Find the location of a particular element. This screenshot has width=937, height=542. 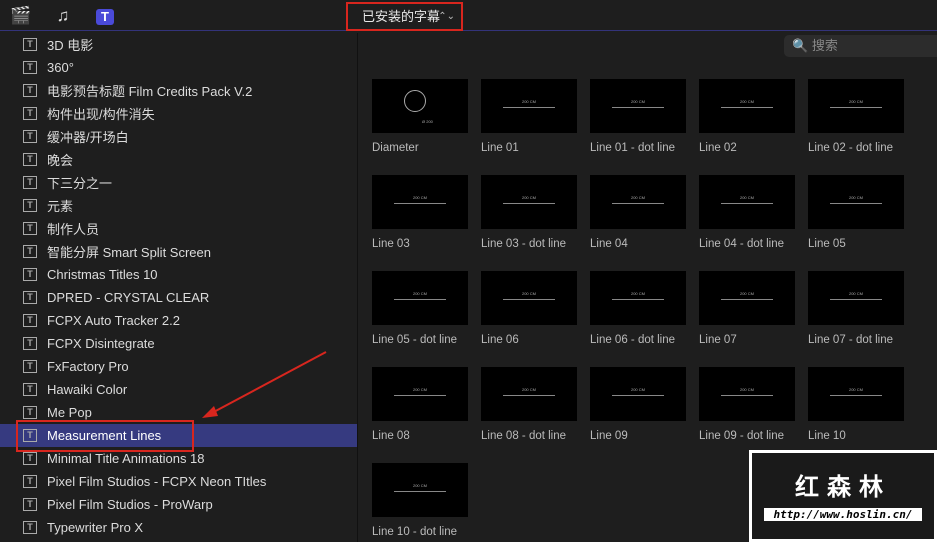

title-thumbnail: 200 CM Line 10 - dot line is located at coordinates (420, 500).